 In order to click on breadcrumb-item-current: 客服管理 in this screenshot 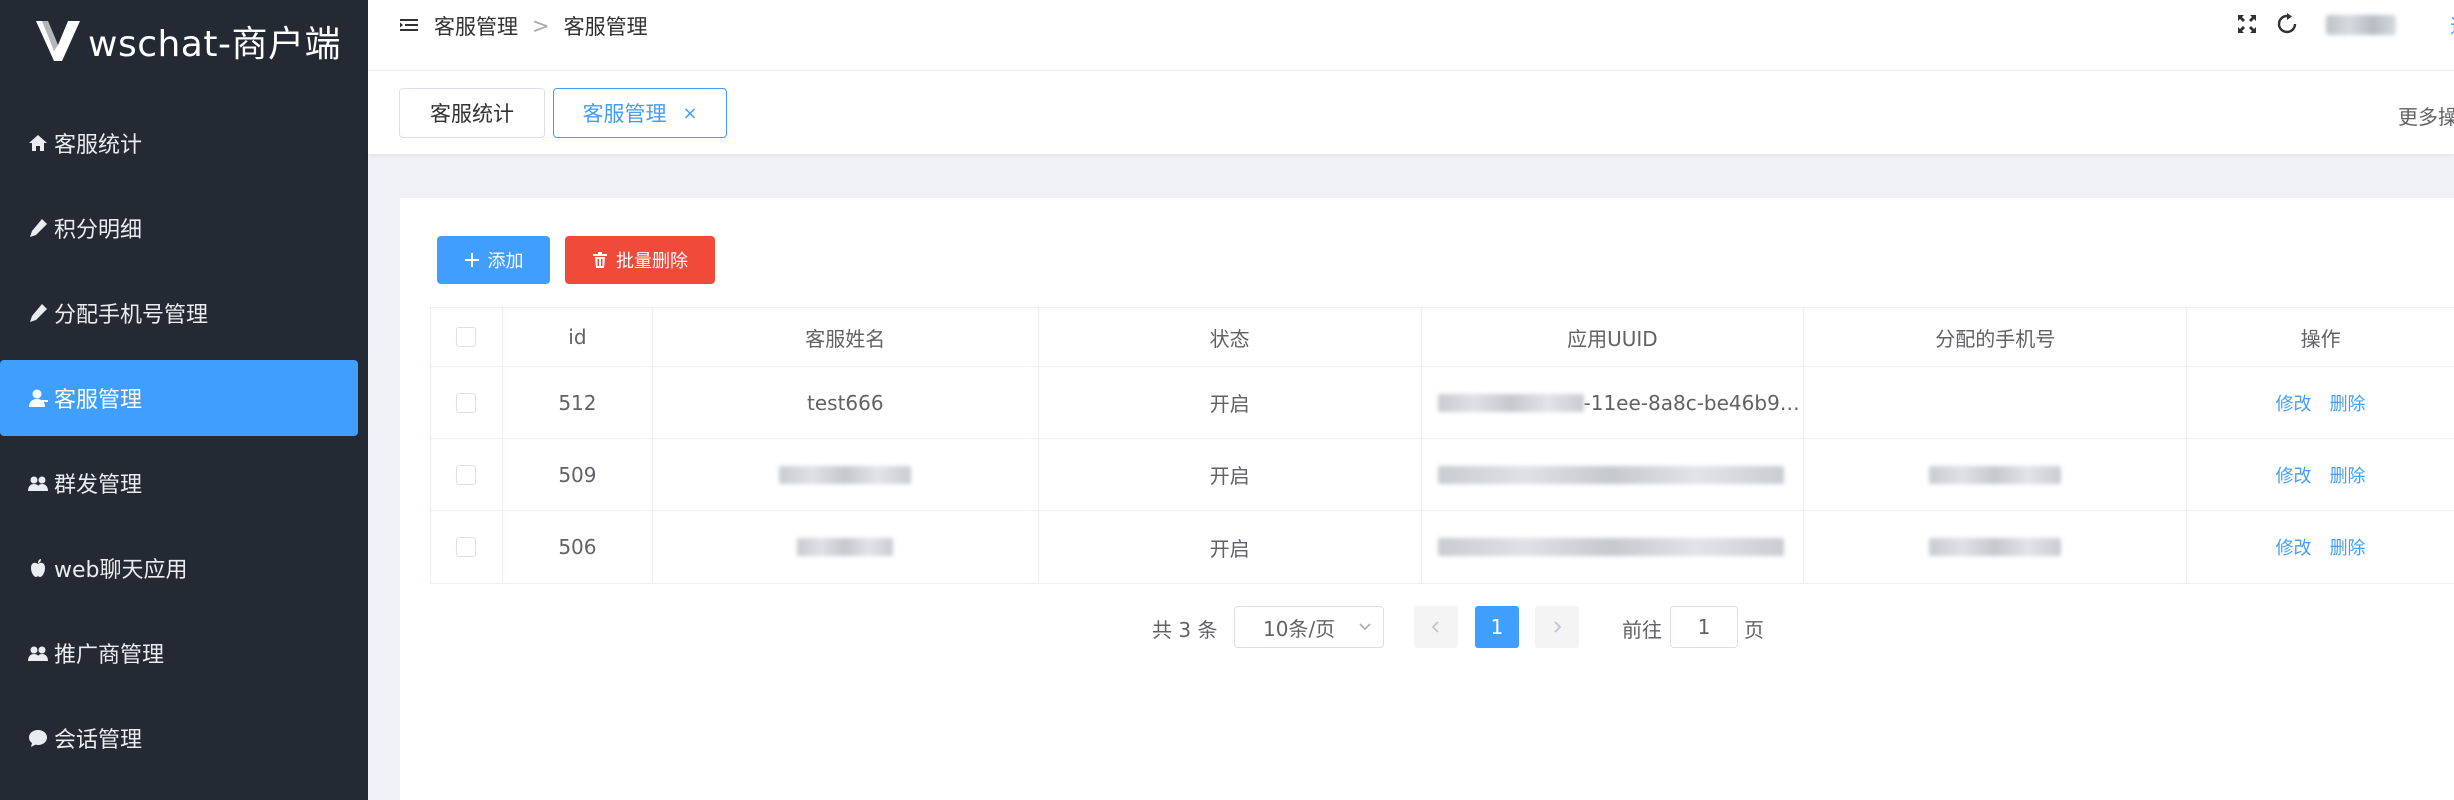, I will do `click(605, 27)`.